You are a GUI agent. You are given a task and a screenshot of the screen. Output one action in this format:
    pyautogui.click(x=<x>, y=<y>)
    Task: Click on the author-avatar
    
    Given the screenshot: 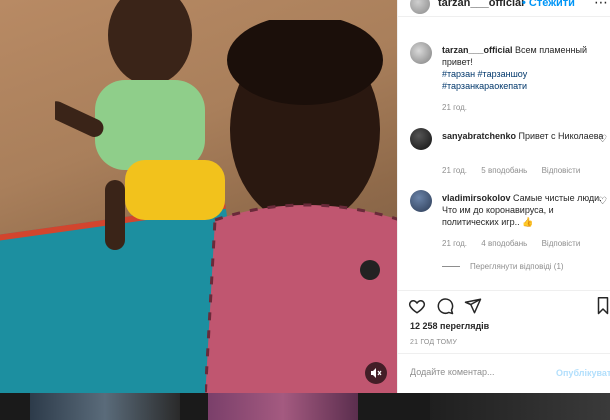 What is the action you would take?
    pyautogui.click(x=420, y=7)
    